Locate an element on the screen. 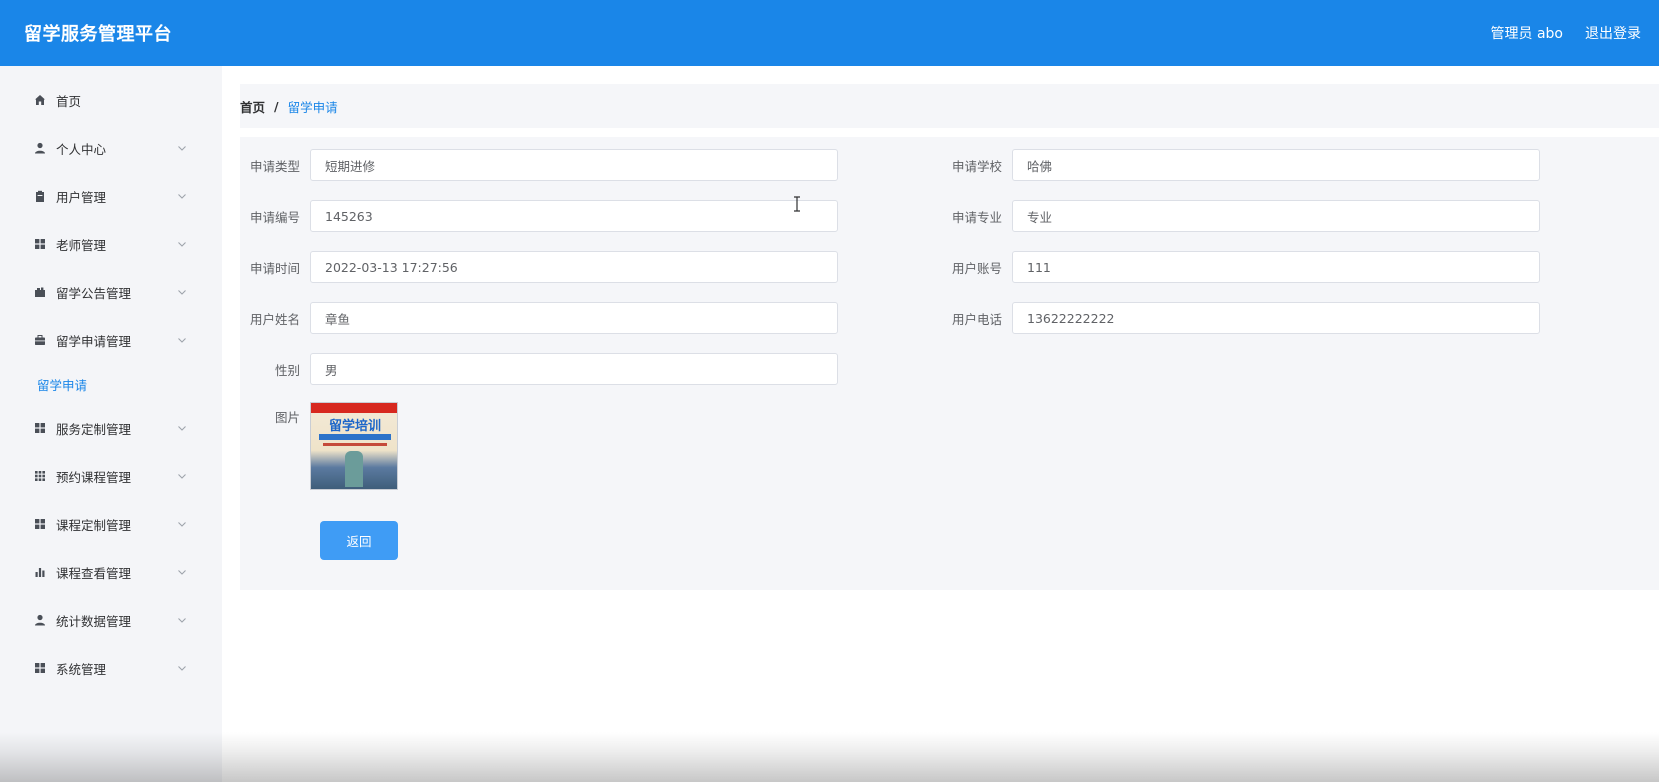  sidebar-item-label: 系统管理 is located at coordinates (81, 669).